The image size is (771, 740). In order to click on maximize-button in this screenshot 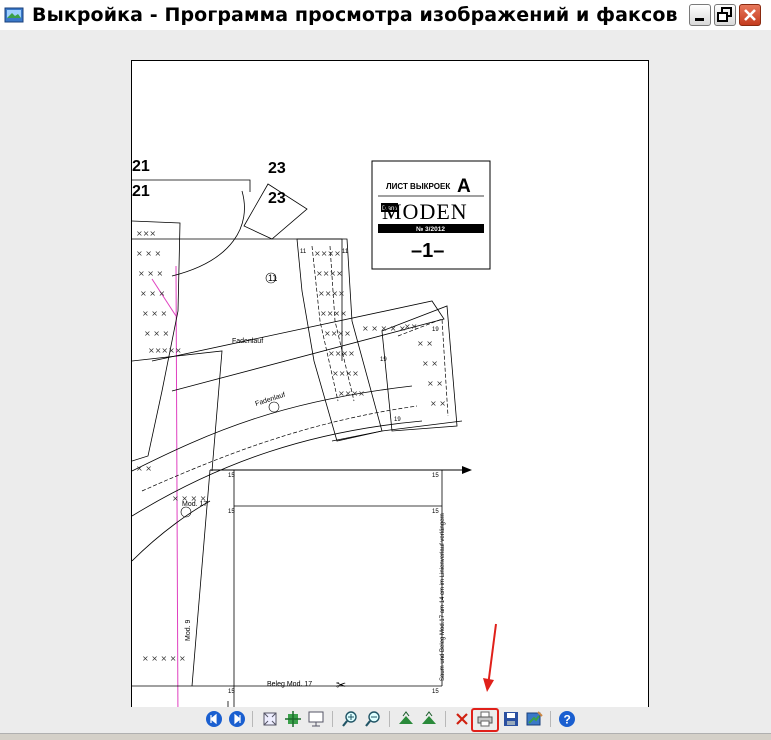, I will do `click(725, 15)`.